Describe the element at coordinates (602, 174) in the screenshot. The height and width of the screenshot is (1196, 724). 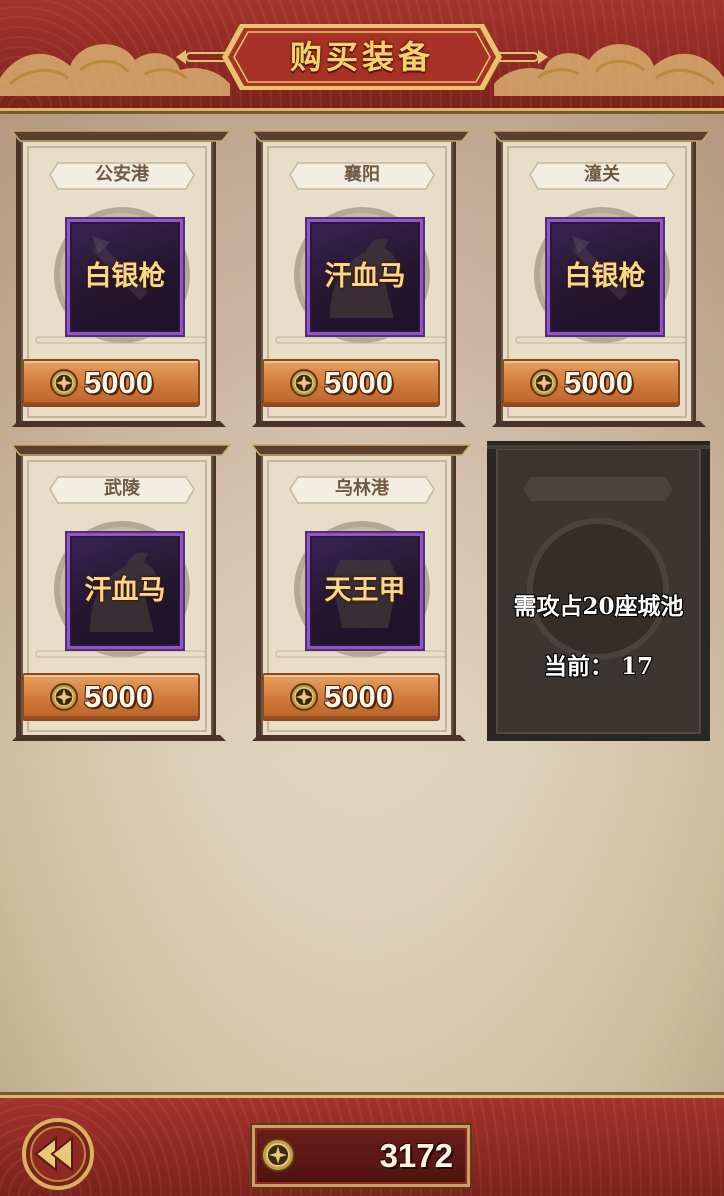
I see `city-name: 潼关` at that location.